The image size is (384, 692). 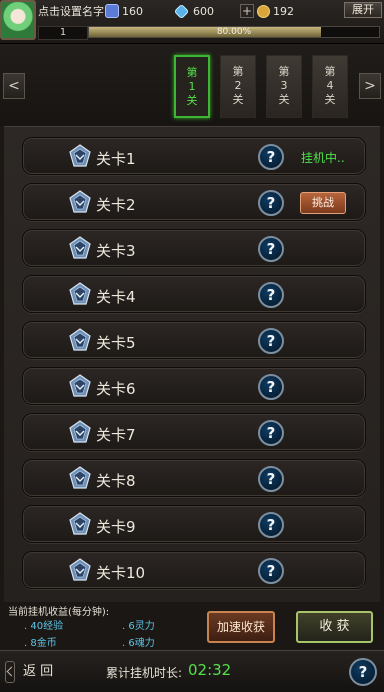 I want to click on bottom-bar: 返 回 累计挂机时长: 02:32 ?, so click(x=192, y=671).